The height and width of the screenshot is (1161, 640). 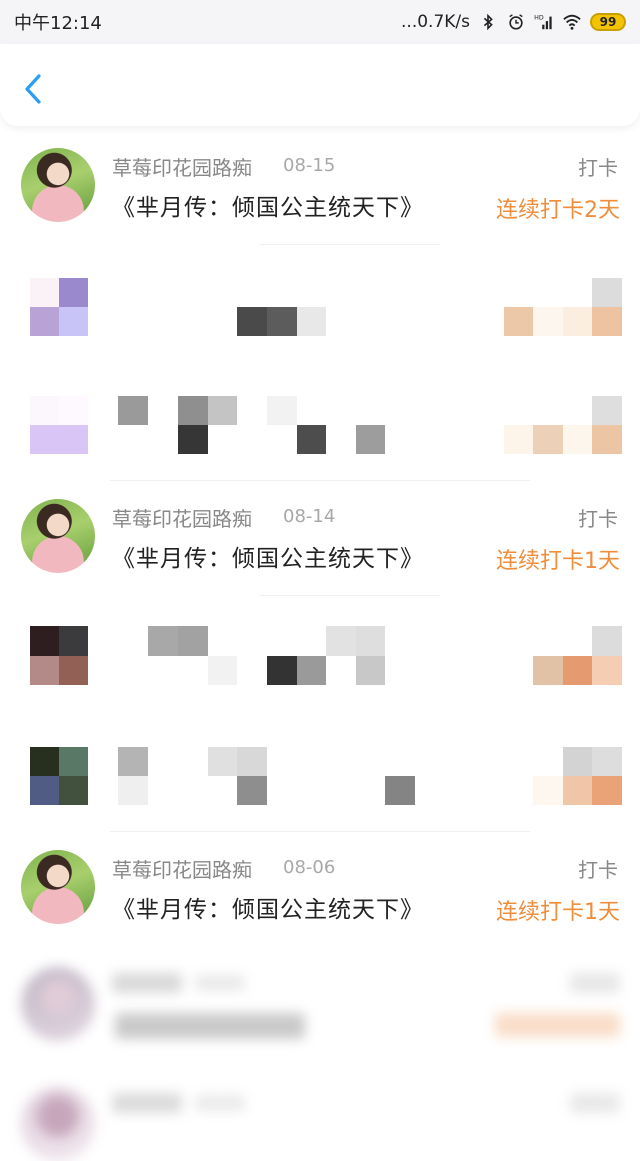 What do you see at coordinates (435, 22) in the screenshot?
I see `net-speed: ...0.7K/s` at bounding box center [435, 22].